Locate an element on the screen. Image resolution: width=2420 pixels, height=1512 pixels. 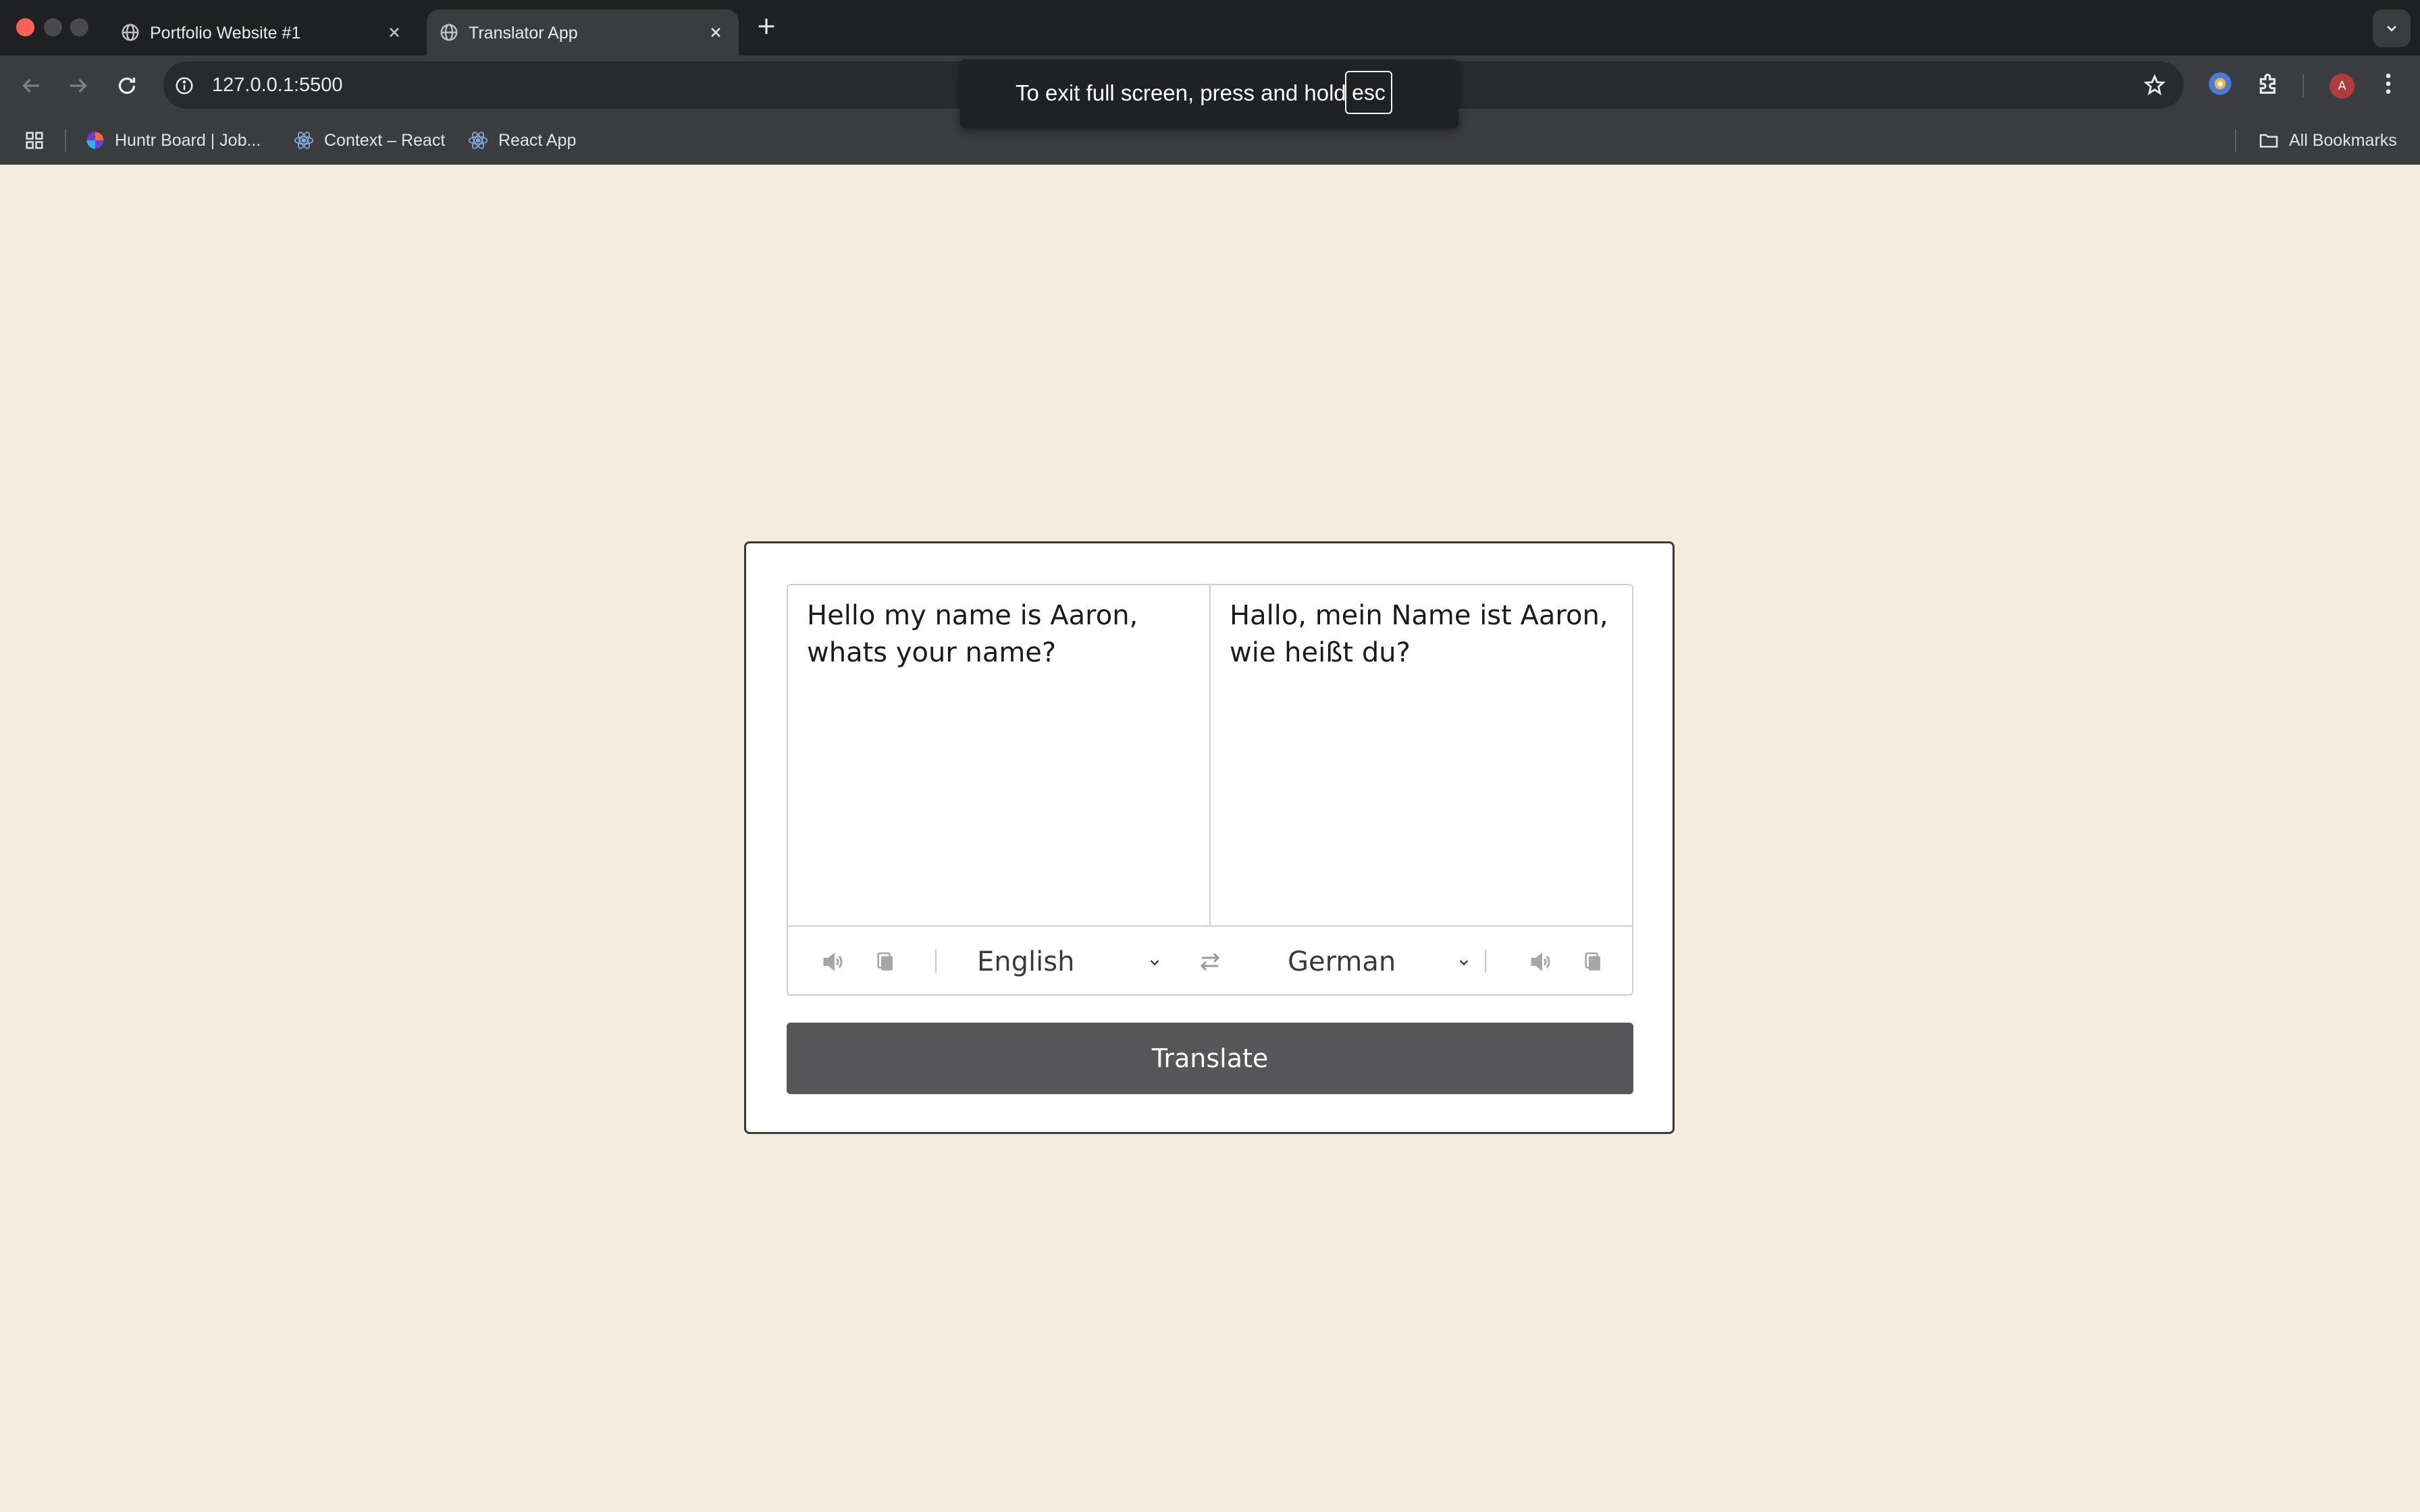
translation-controls: English German is located at coordinates (1210, 959).